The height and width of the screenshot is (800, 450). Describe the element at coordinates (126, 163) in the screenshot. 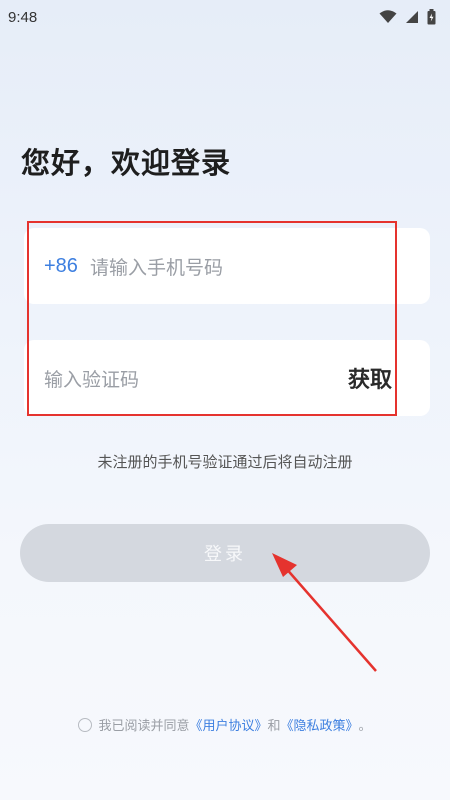

I see `page-title: 您好，欢迎登录` at that location.